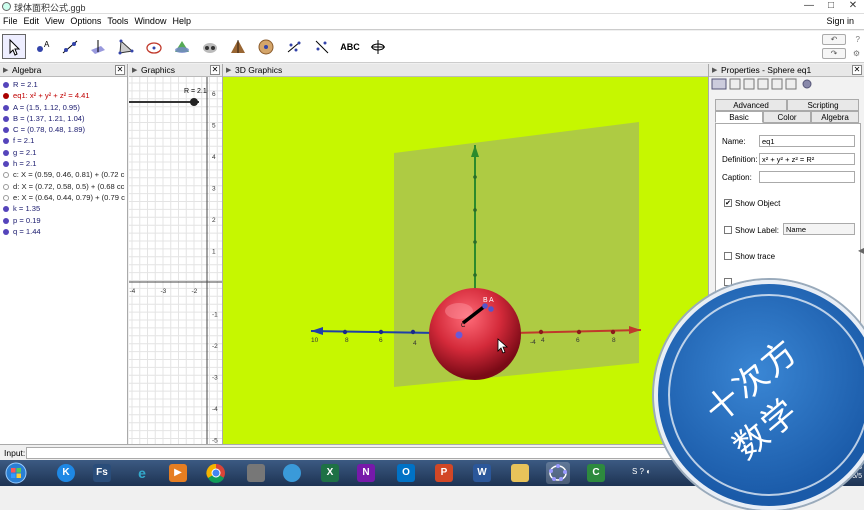 This screenshot has width=864, height=510. Describe the element at coordinates (739, 117) in the screenshot. I see `tab-basic: Basic` at that location.